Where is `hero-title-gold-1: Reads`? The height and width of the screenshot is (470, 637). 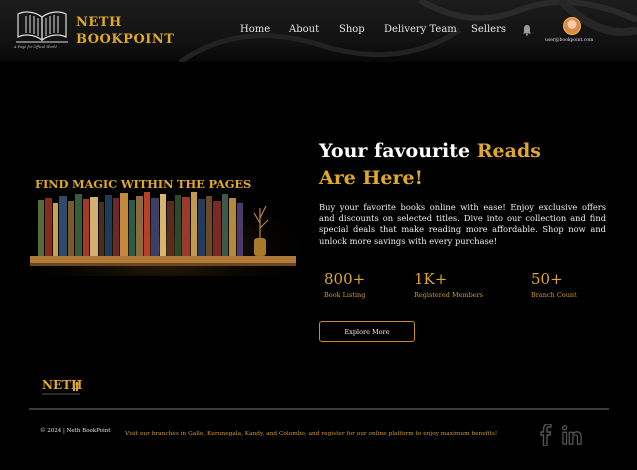 hero-title-gold-1: Reads is located at coordinates (508, 151).